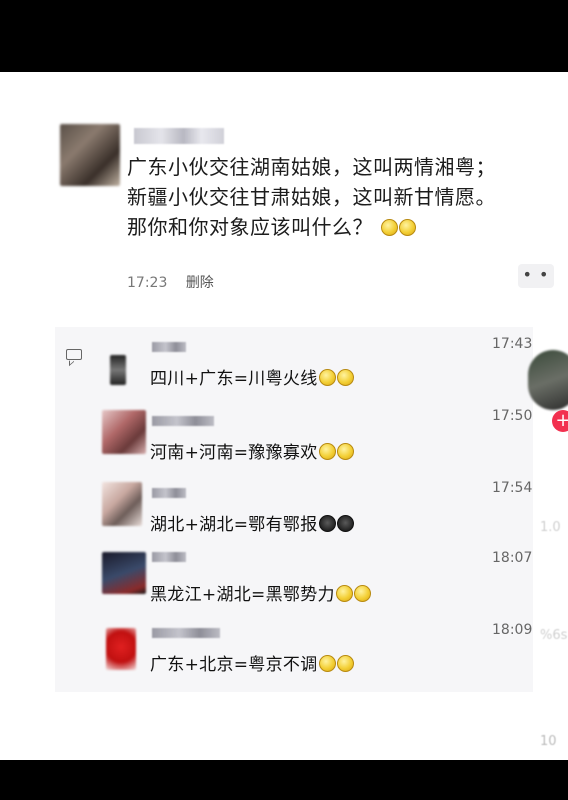 Image resolution: width=568 pixels, height=800 pixels. Describe the element at coordinates (512, 488) in the screenshot. I see `comment-time: 17:54` at that location.